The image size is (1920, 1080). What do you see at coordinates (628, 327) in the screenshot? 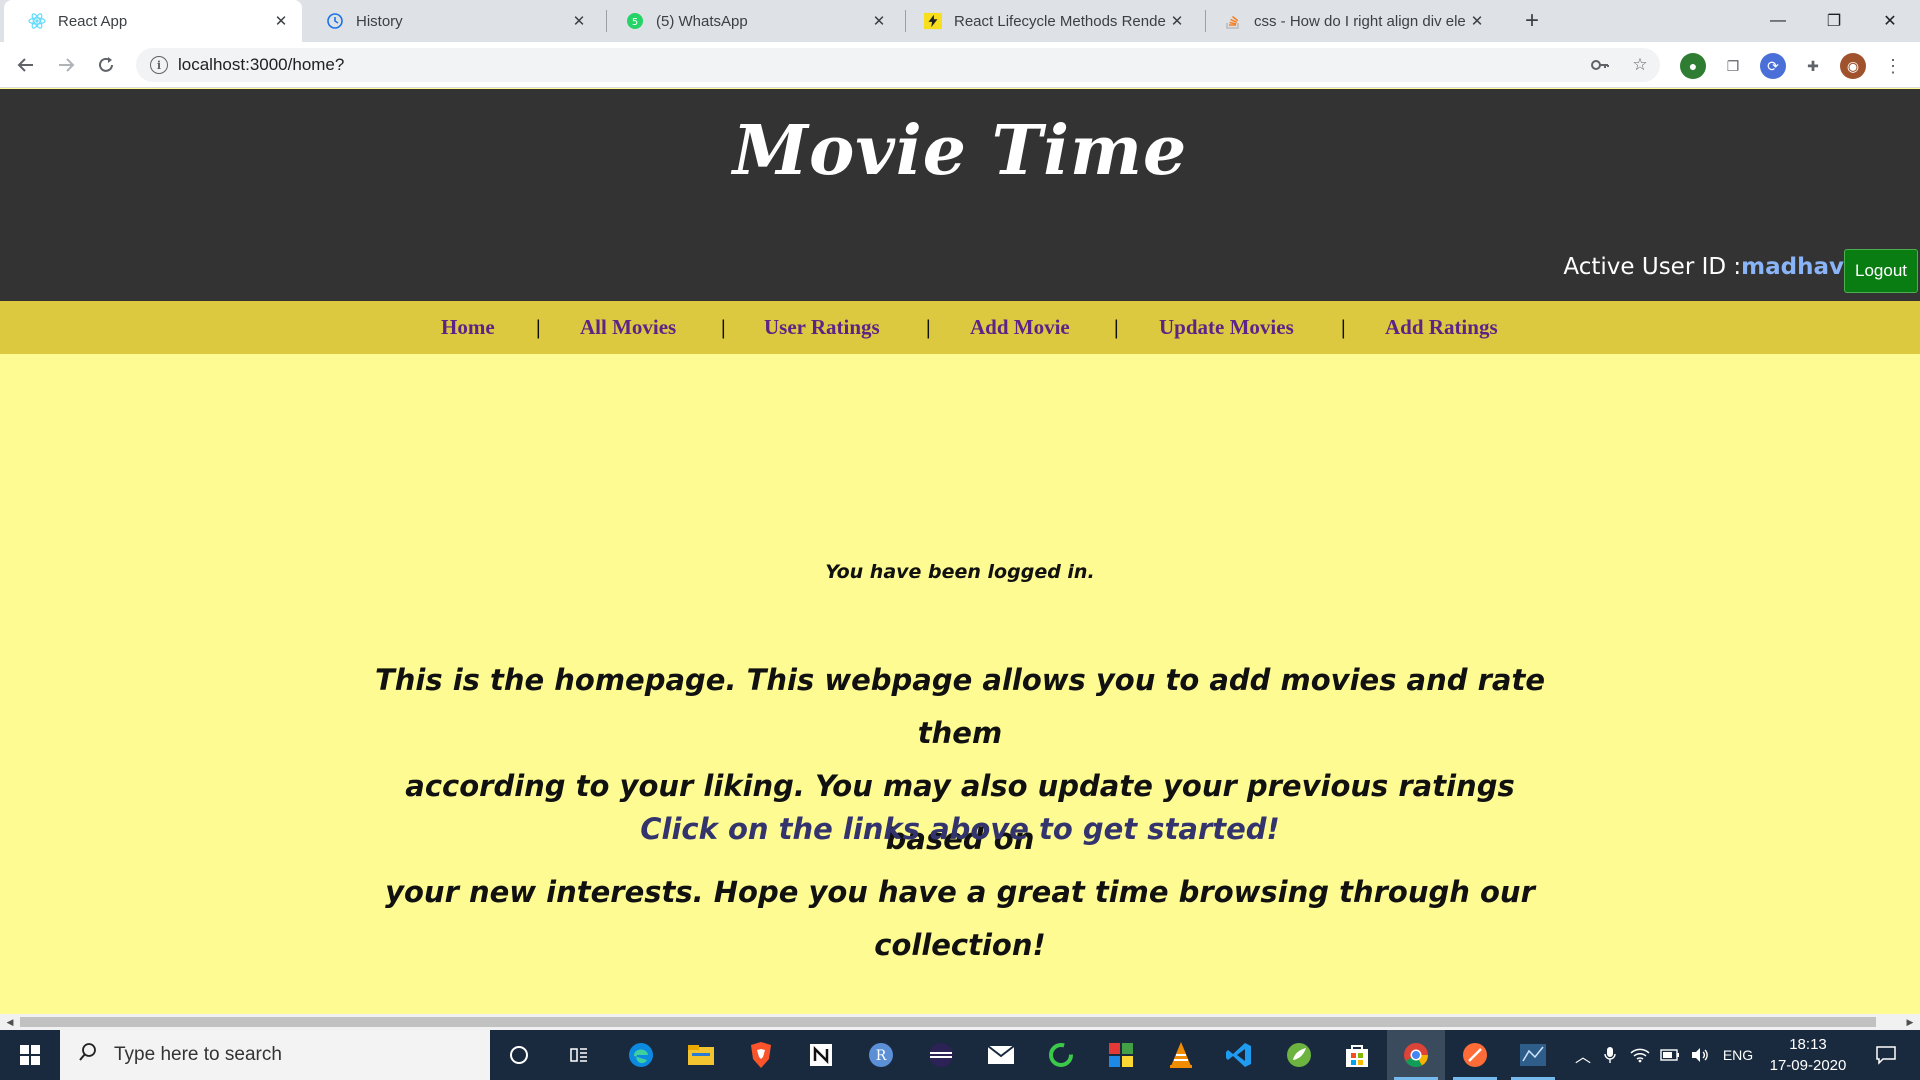
I see `nav-link-all-movies: All Movies` at bounding box center [628, 327].